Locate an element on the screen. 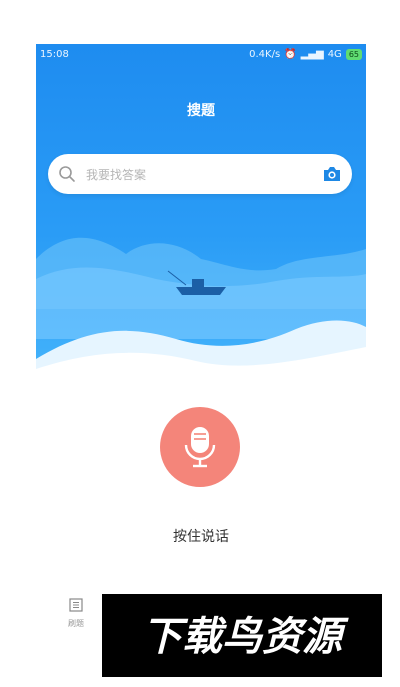 This screenshot has height=687, width=400. microphone-icon is located at coordinates (200, 447).